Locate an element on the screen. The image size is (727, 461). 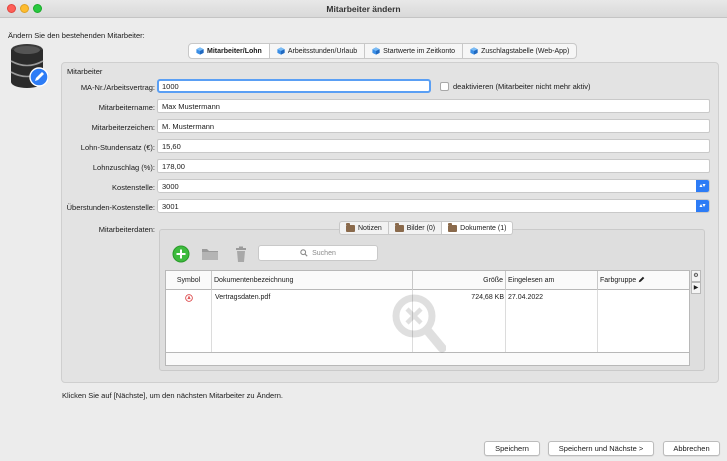
ma-nr-label: MA-Nr./Arbeitsvertrag: is located at coordinates (117, 87).